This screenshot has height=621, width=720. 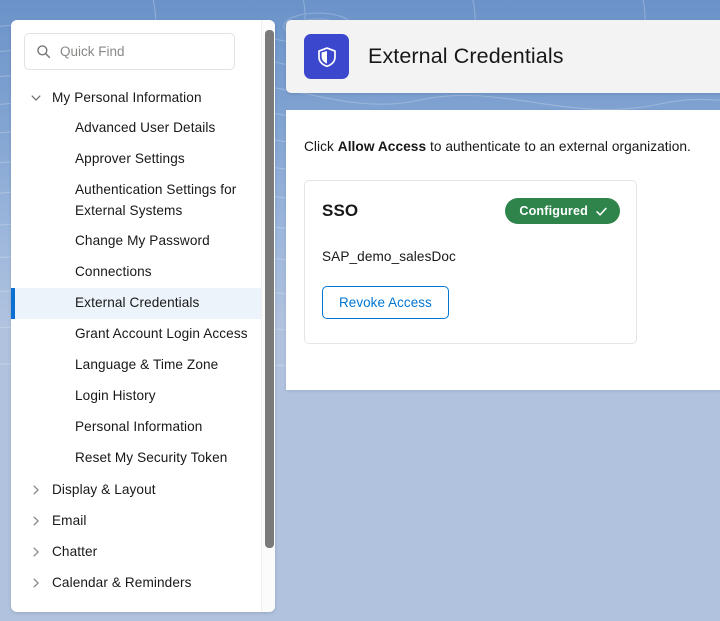 I want to click on search-box, so click(x=129, y=51).